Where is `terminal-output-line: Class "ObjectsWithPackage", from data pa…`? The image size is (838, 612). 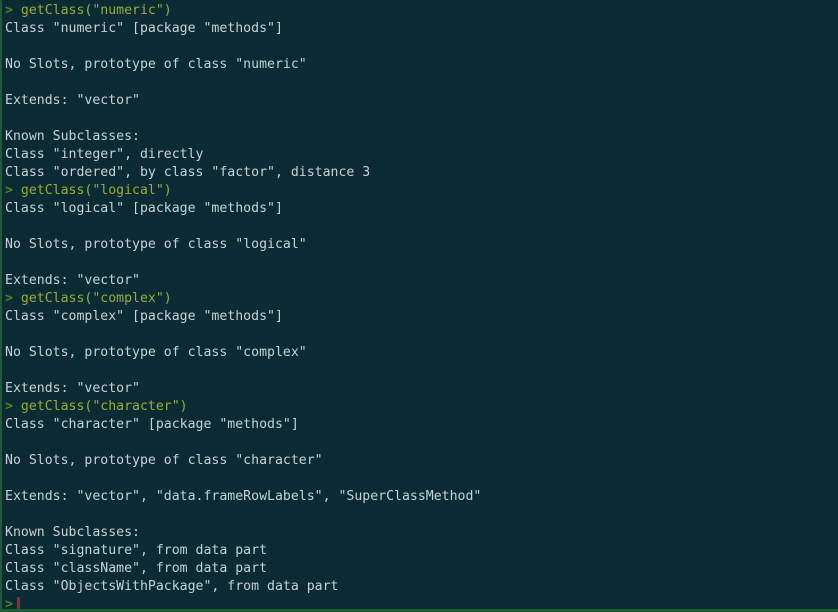 terminal-output-line: Class "ObjectsWithPackage", from data pa… is located at coordinates (172, 586).